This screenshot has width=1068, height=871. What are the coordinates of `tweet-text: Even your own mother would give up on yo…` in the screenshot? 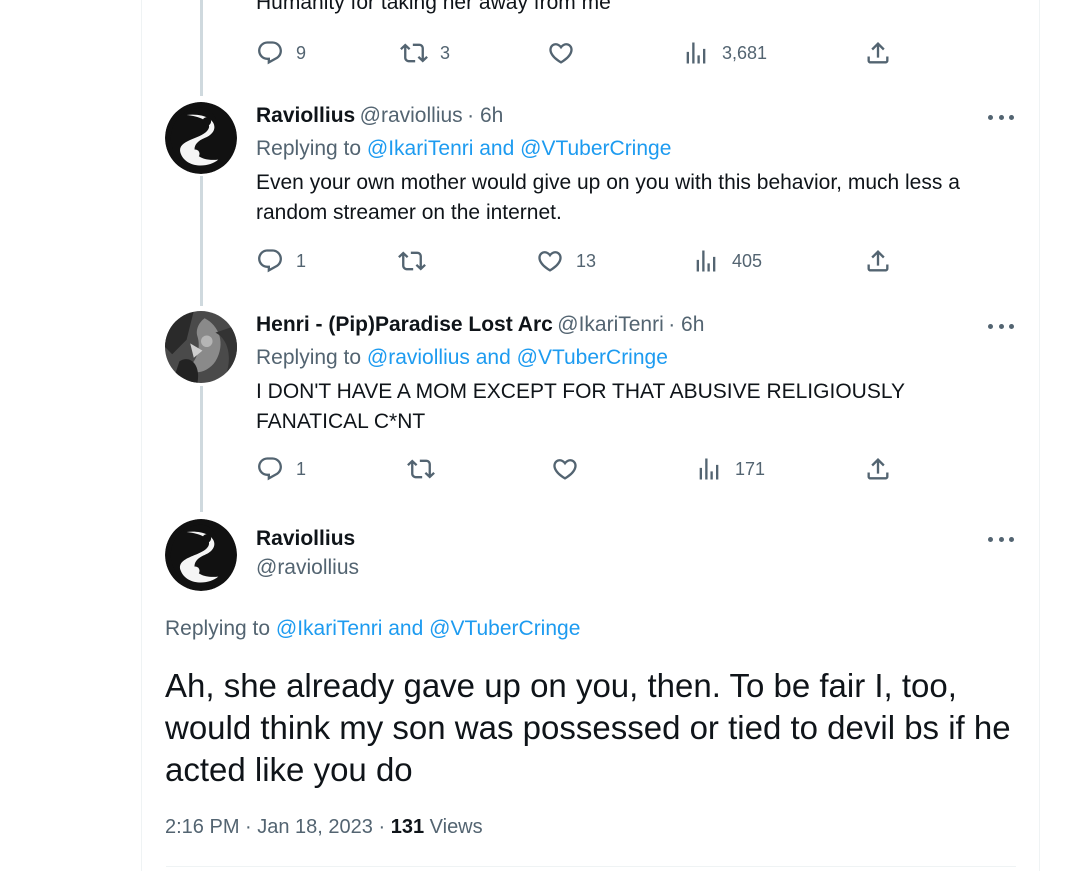 It's located at (608, 197).